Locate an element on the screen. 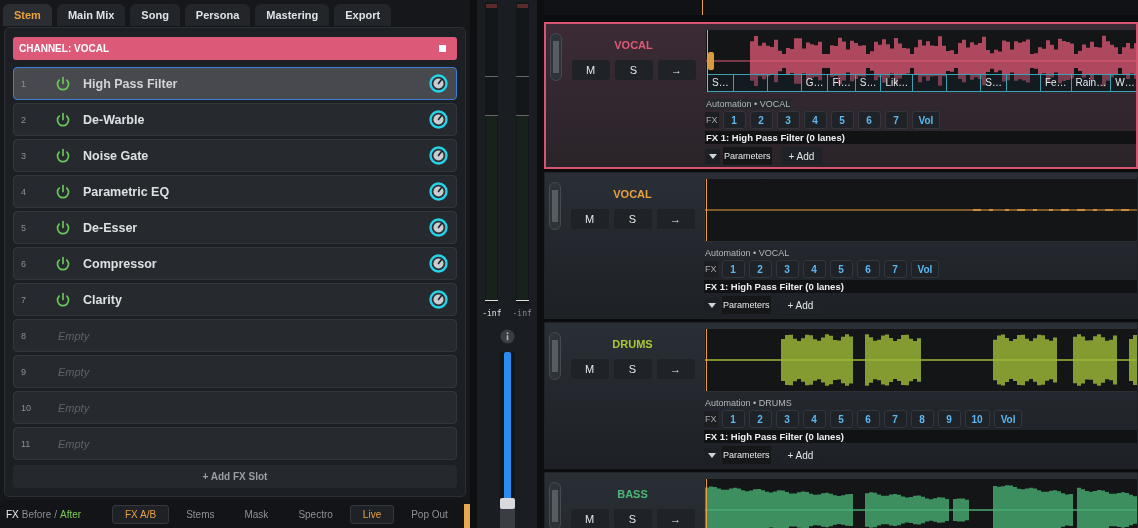  panel-tab: Mastering is located at coordinates (292, 15).